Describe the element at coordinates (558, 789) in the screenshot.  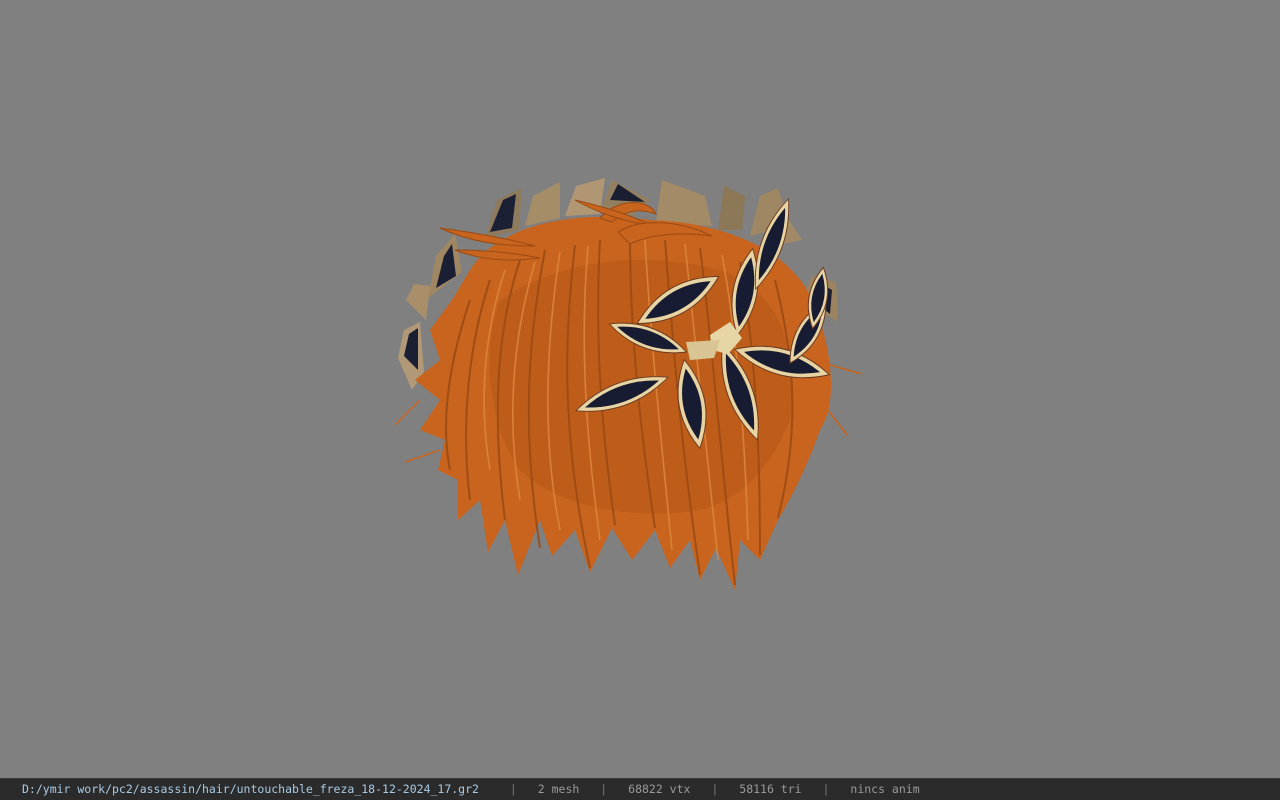
I see `mesh-count: 2 mesh` at that location.